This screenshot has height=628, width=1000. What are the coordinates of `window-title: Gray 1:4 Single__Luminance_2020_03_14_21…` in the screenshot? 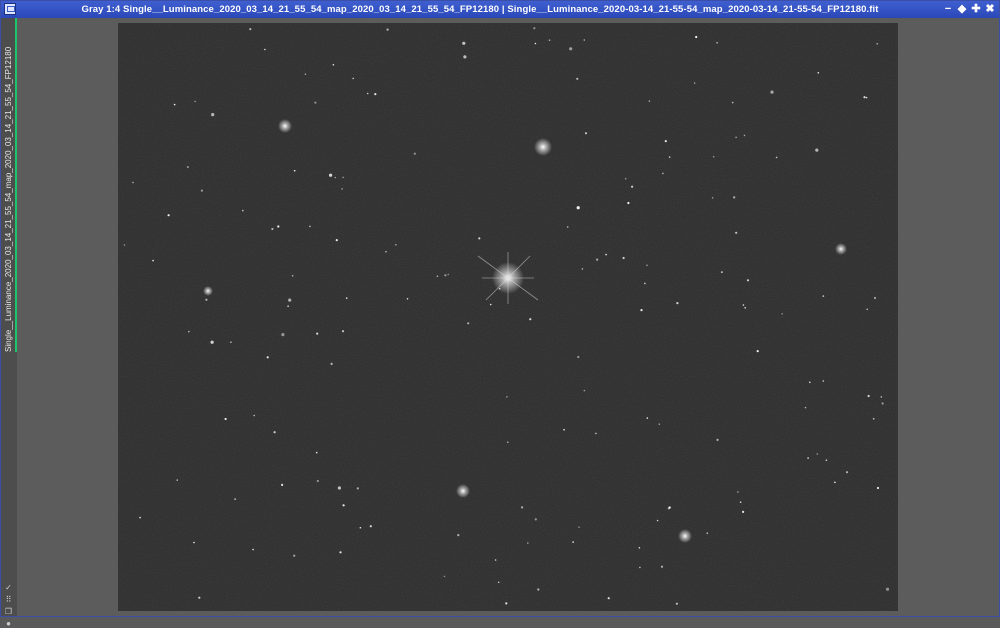 It's located at (480, 9).